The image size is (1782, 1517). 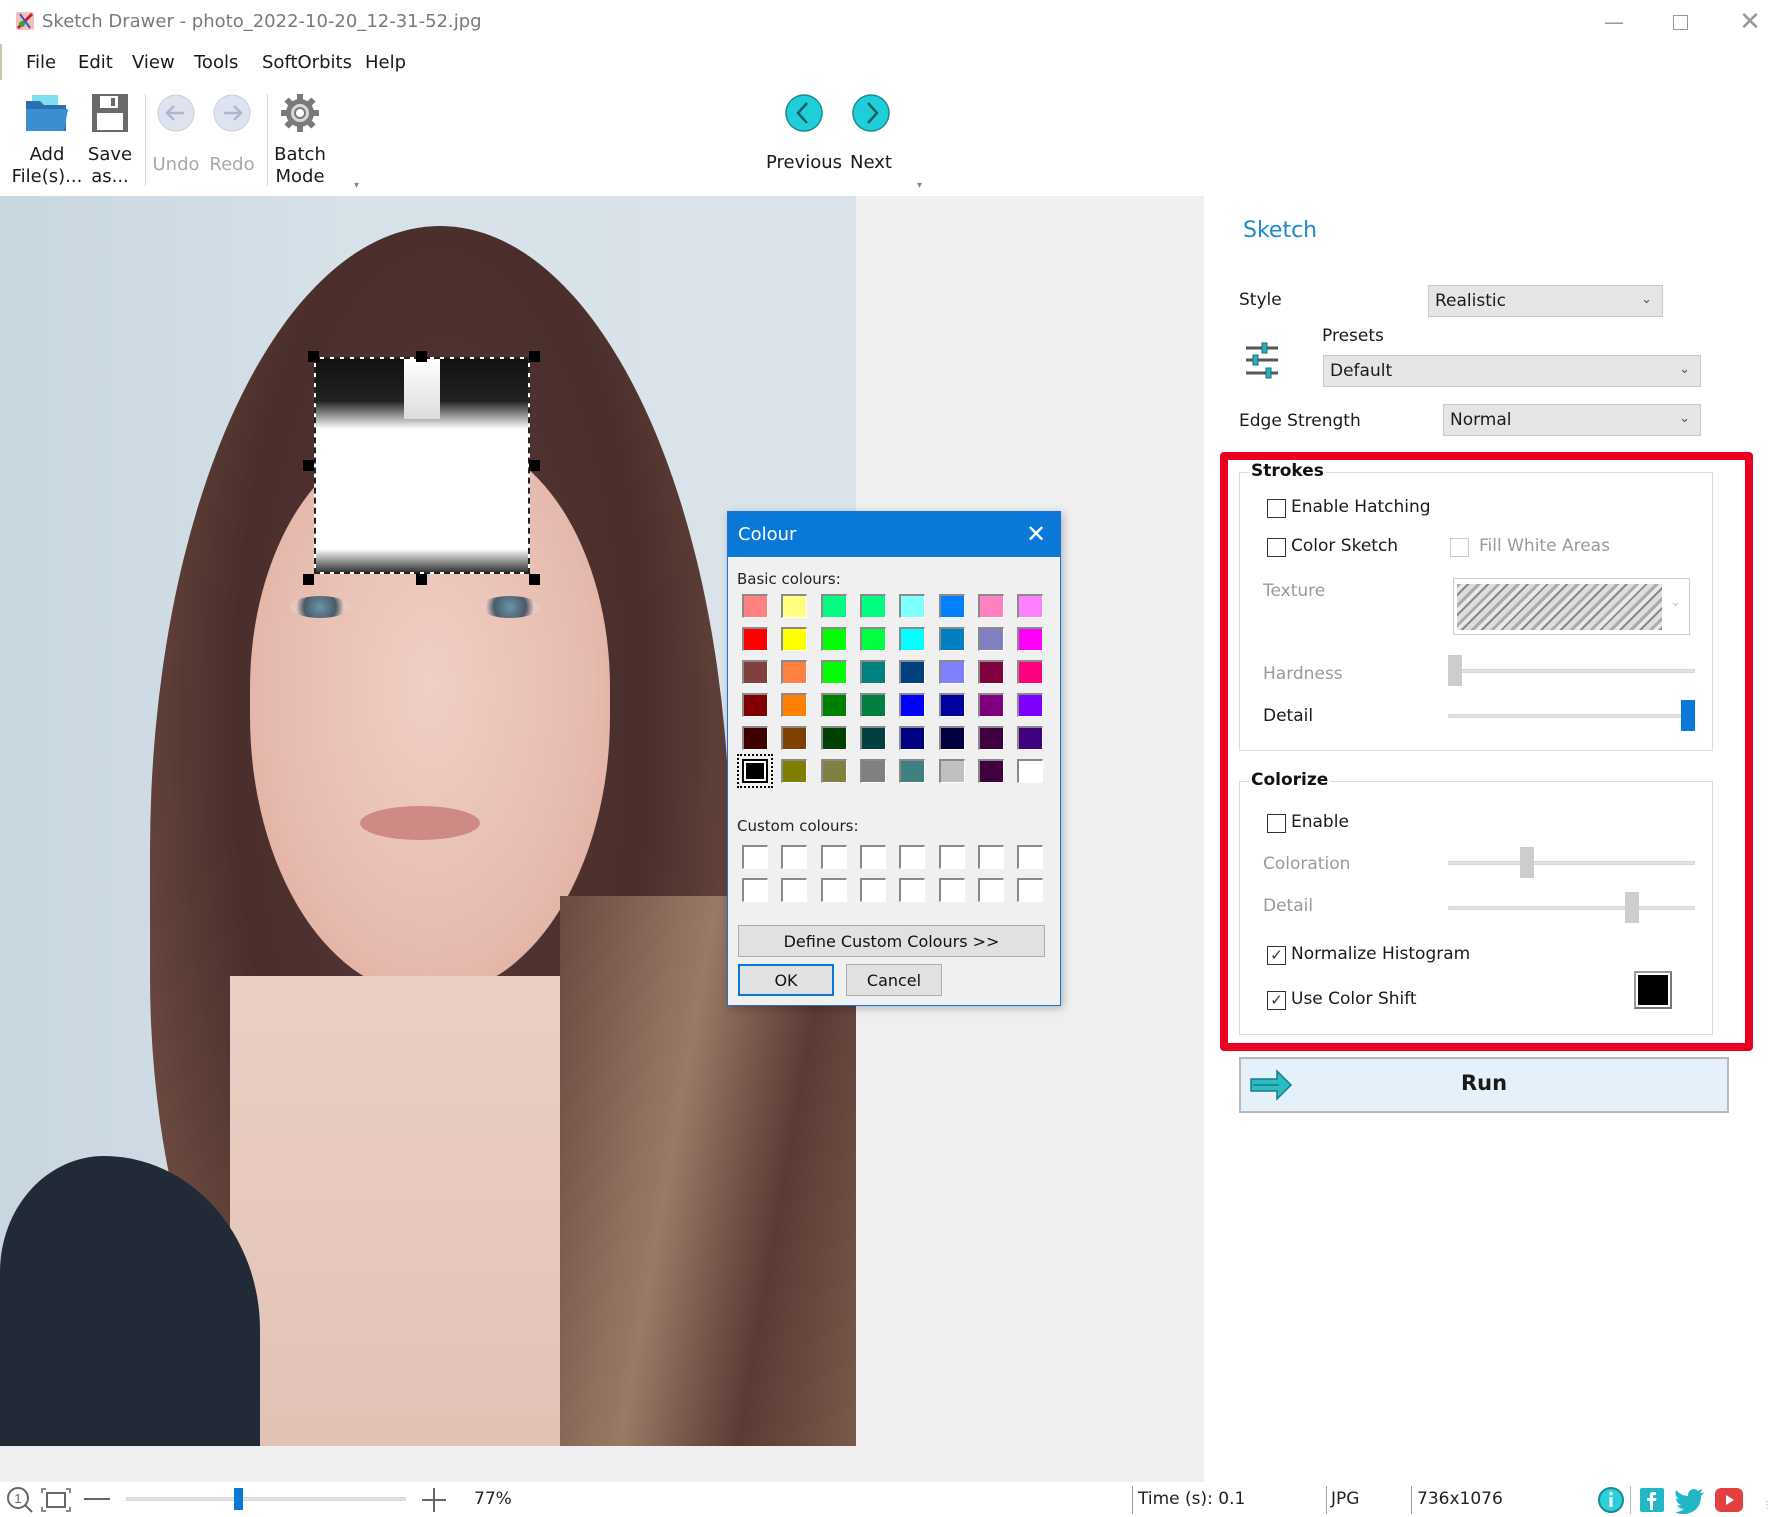 What do you see at coordinates (1767, 1505) in the screenshot?
I see `resize-grip-icon: ⋮` at bounding box center [1767, 1505].